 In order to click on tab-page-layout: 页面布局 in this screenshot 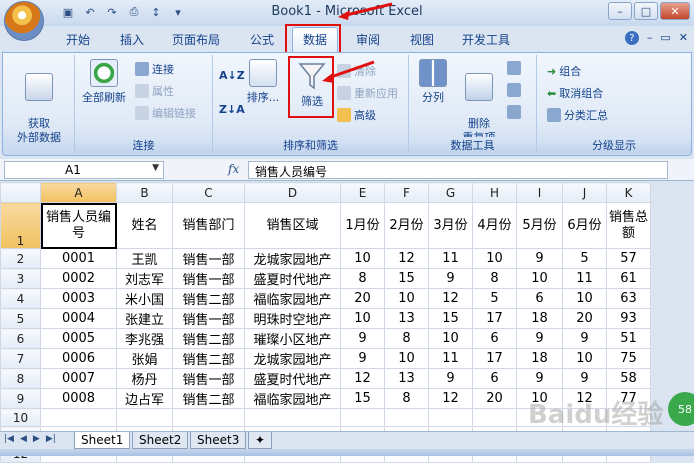, I will do `click(196, 39)`.